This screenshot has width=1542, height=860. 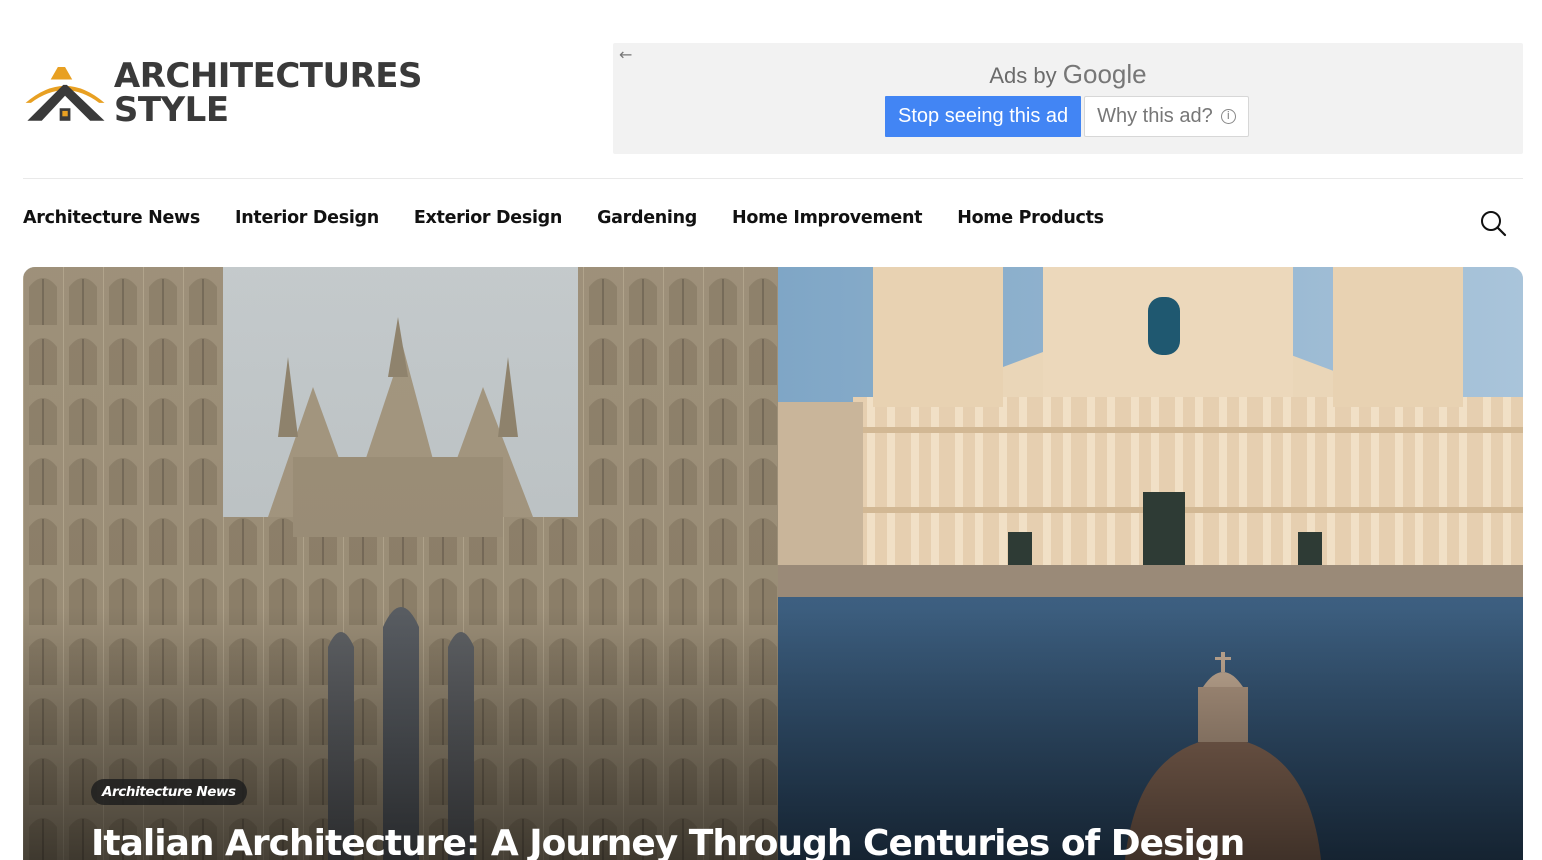 What do you see at coordinates (111, 218) in the screenshot?
I see `nav-item-architecture-news: Architecture News` at bounding box center [111, 218].